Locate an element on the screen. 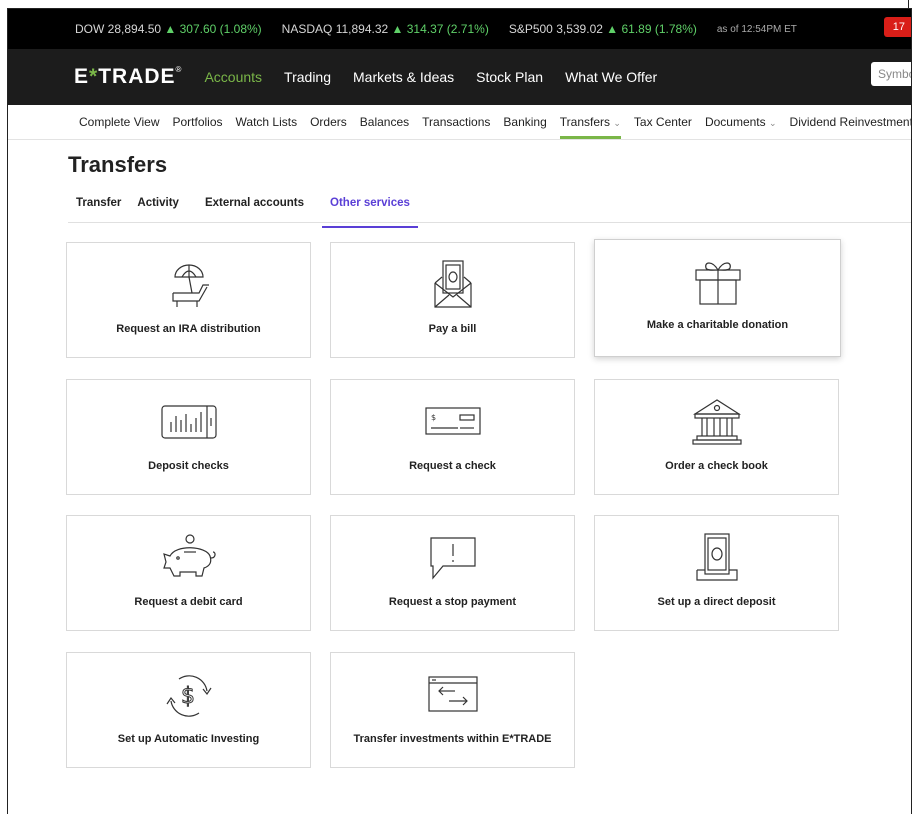 The width and height of the screenshot is (918, 814). service-label: Set up Automatic Investing is located at coordinates (188, 739).